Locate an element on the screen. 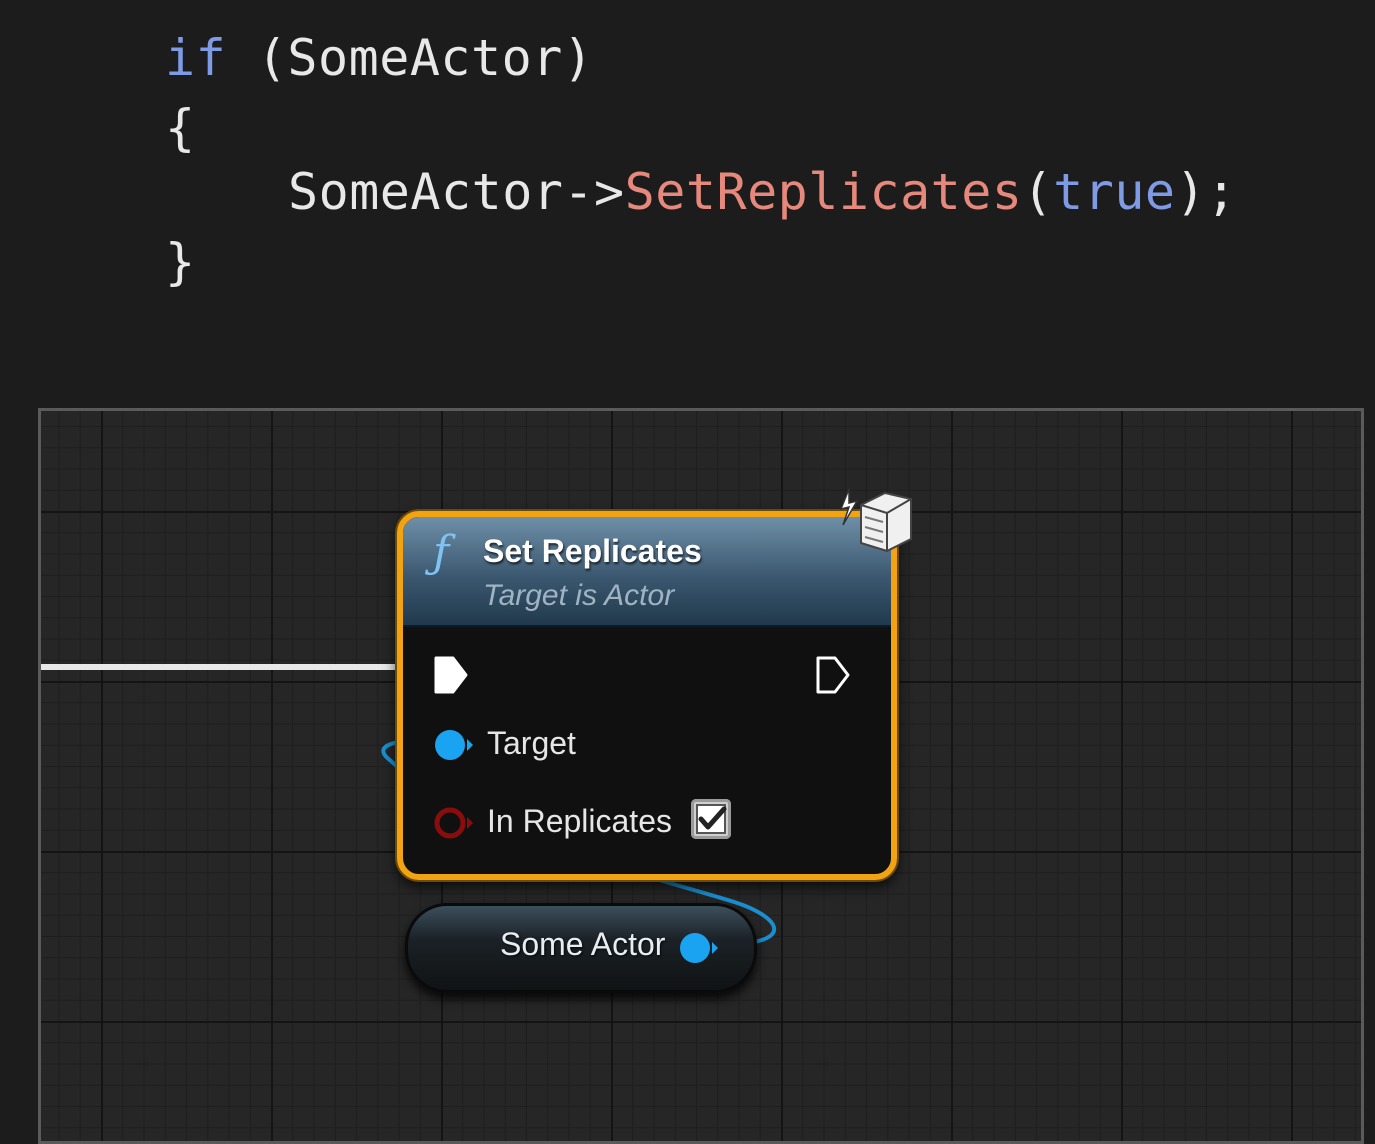 The image size is (1375, 1144). function-icon: ƒ is located at coordinates (441, 552).